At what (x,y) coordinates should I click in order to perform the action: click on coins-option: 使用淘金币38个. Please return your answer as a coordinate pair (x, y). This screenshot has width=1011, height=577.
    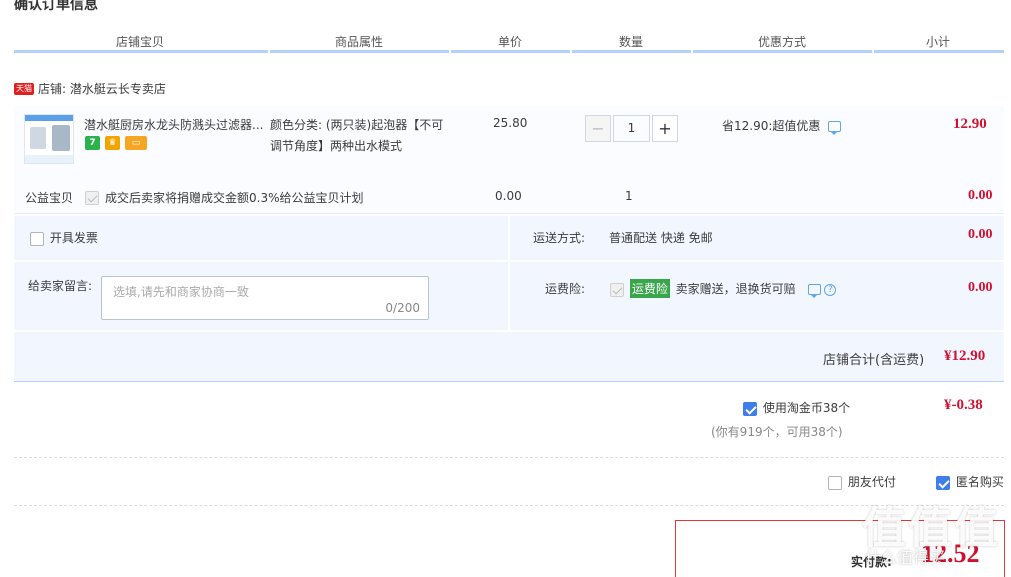
    Looking at the image, I should click on (796, 407).